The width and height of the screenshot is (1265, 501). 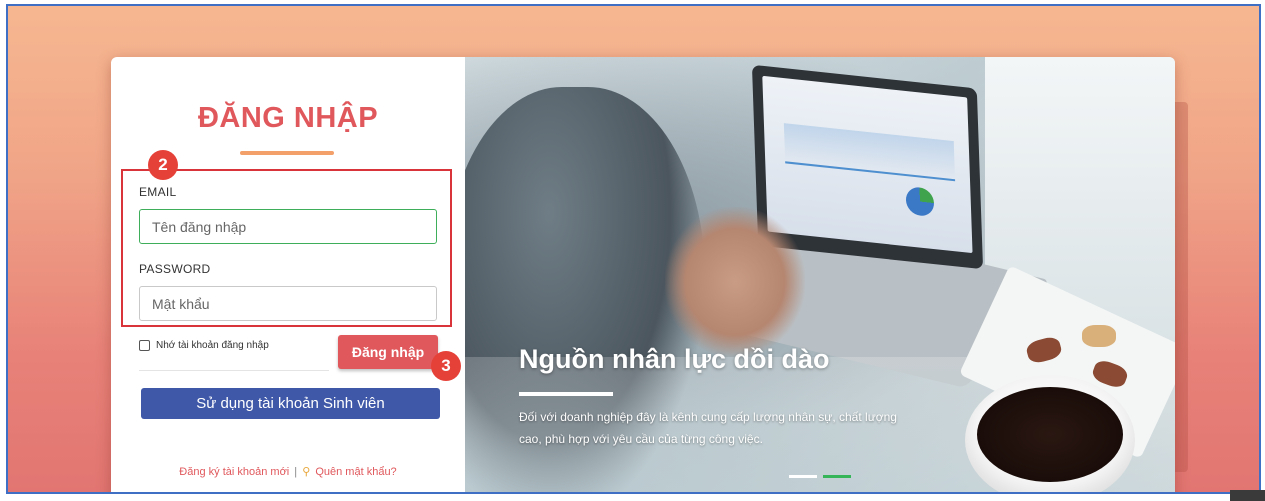 I want to click on register-link: Đăng ký tài khoản mới, so click(x=234, y=472).